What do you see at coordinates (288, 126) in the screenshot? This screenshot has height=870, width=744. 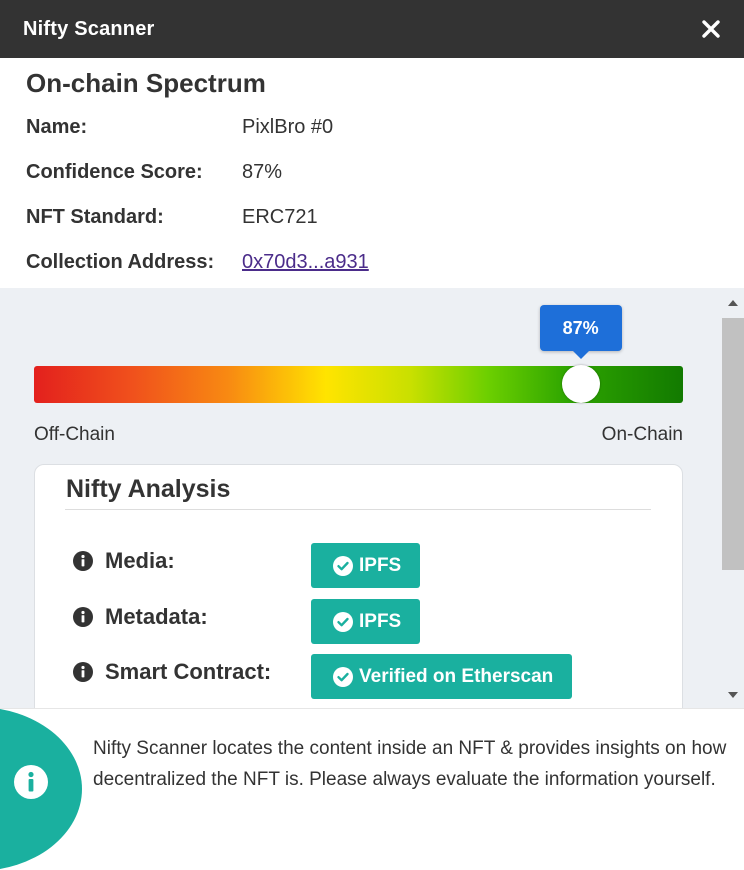 I see `name-value: PixlBro #0` at bounding box center [288, 126].